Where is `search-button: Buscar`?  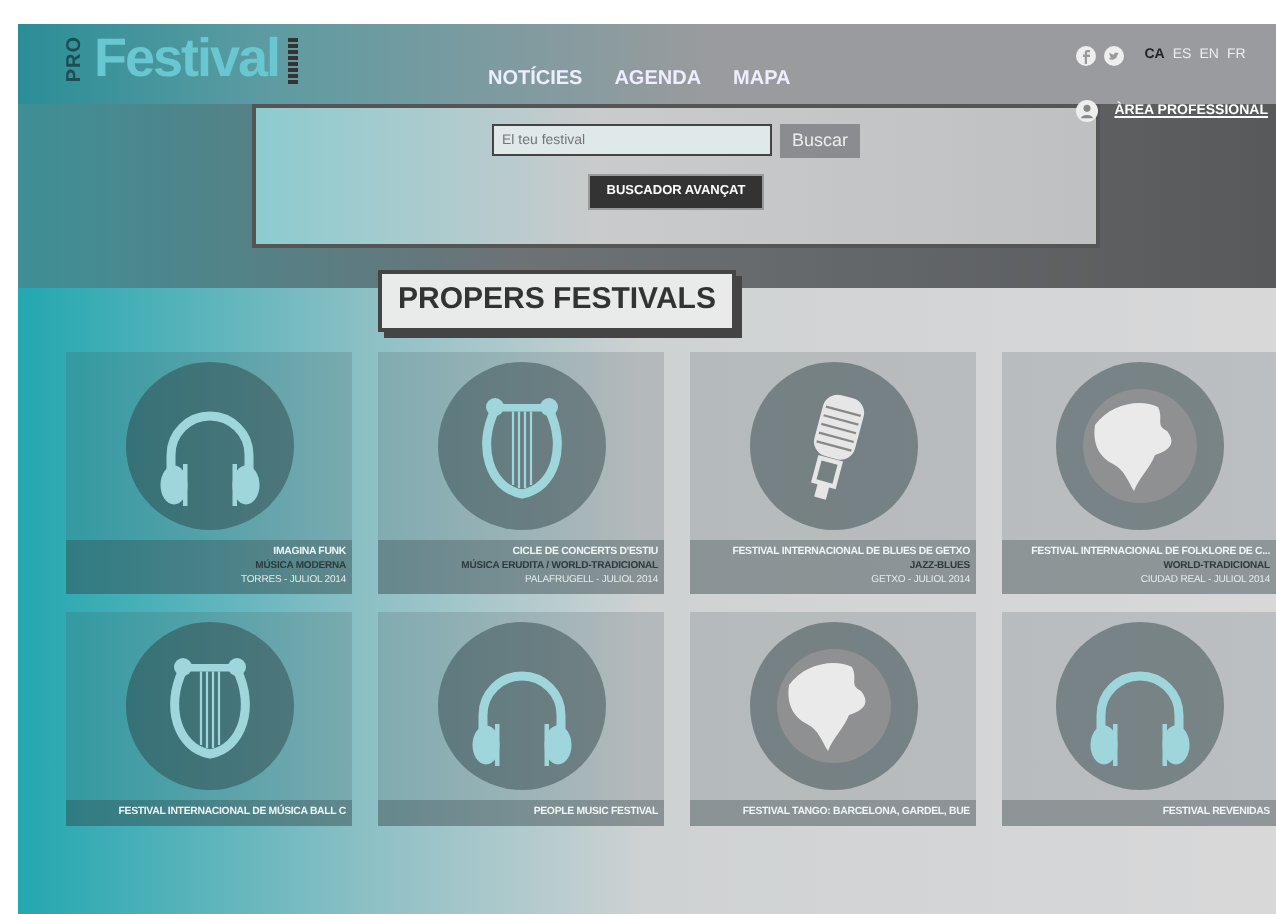 search-button: Buscar is located at coordinates (819, 141).